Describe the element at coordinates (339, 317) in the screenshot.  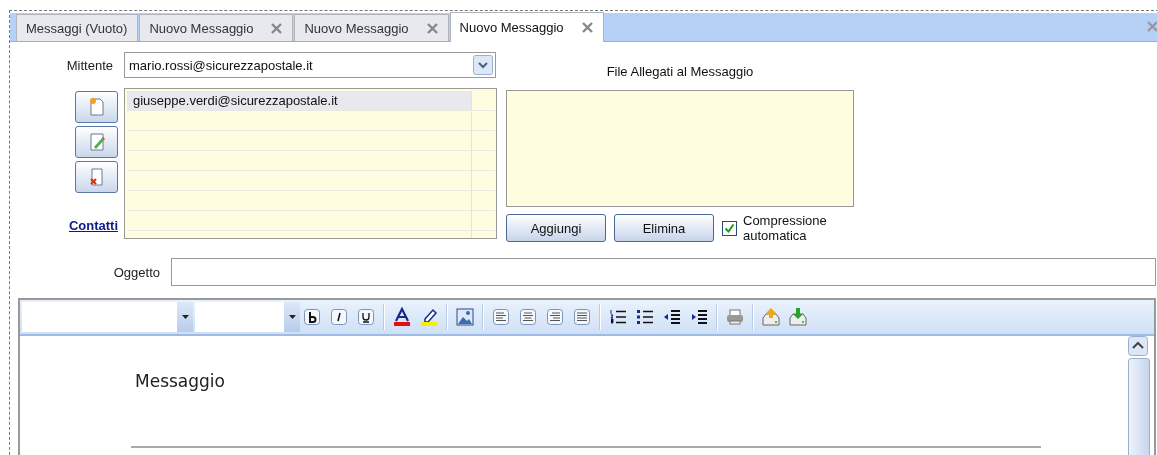
I see `italic-icon` at that location.